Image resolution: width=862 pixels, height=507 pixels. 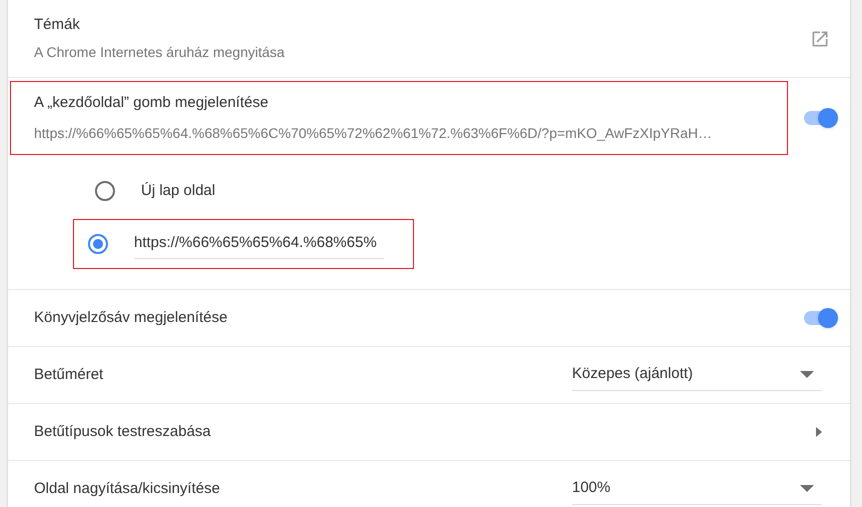 I want to click on setting-label: Betűméret, so click(x=69, y=374).